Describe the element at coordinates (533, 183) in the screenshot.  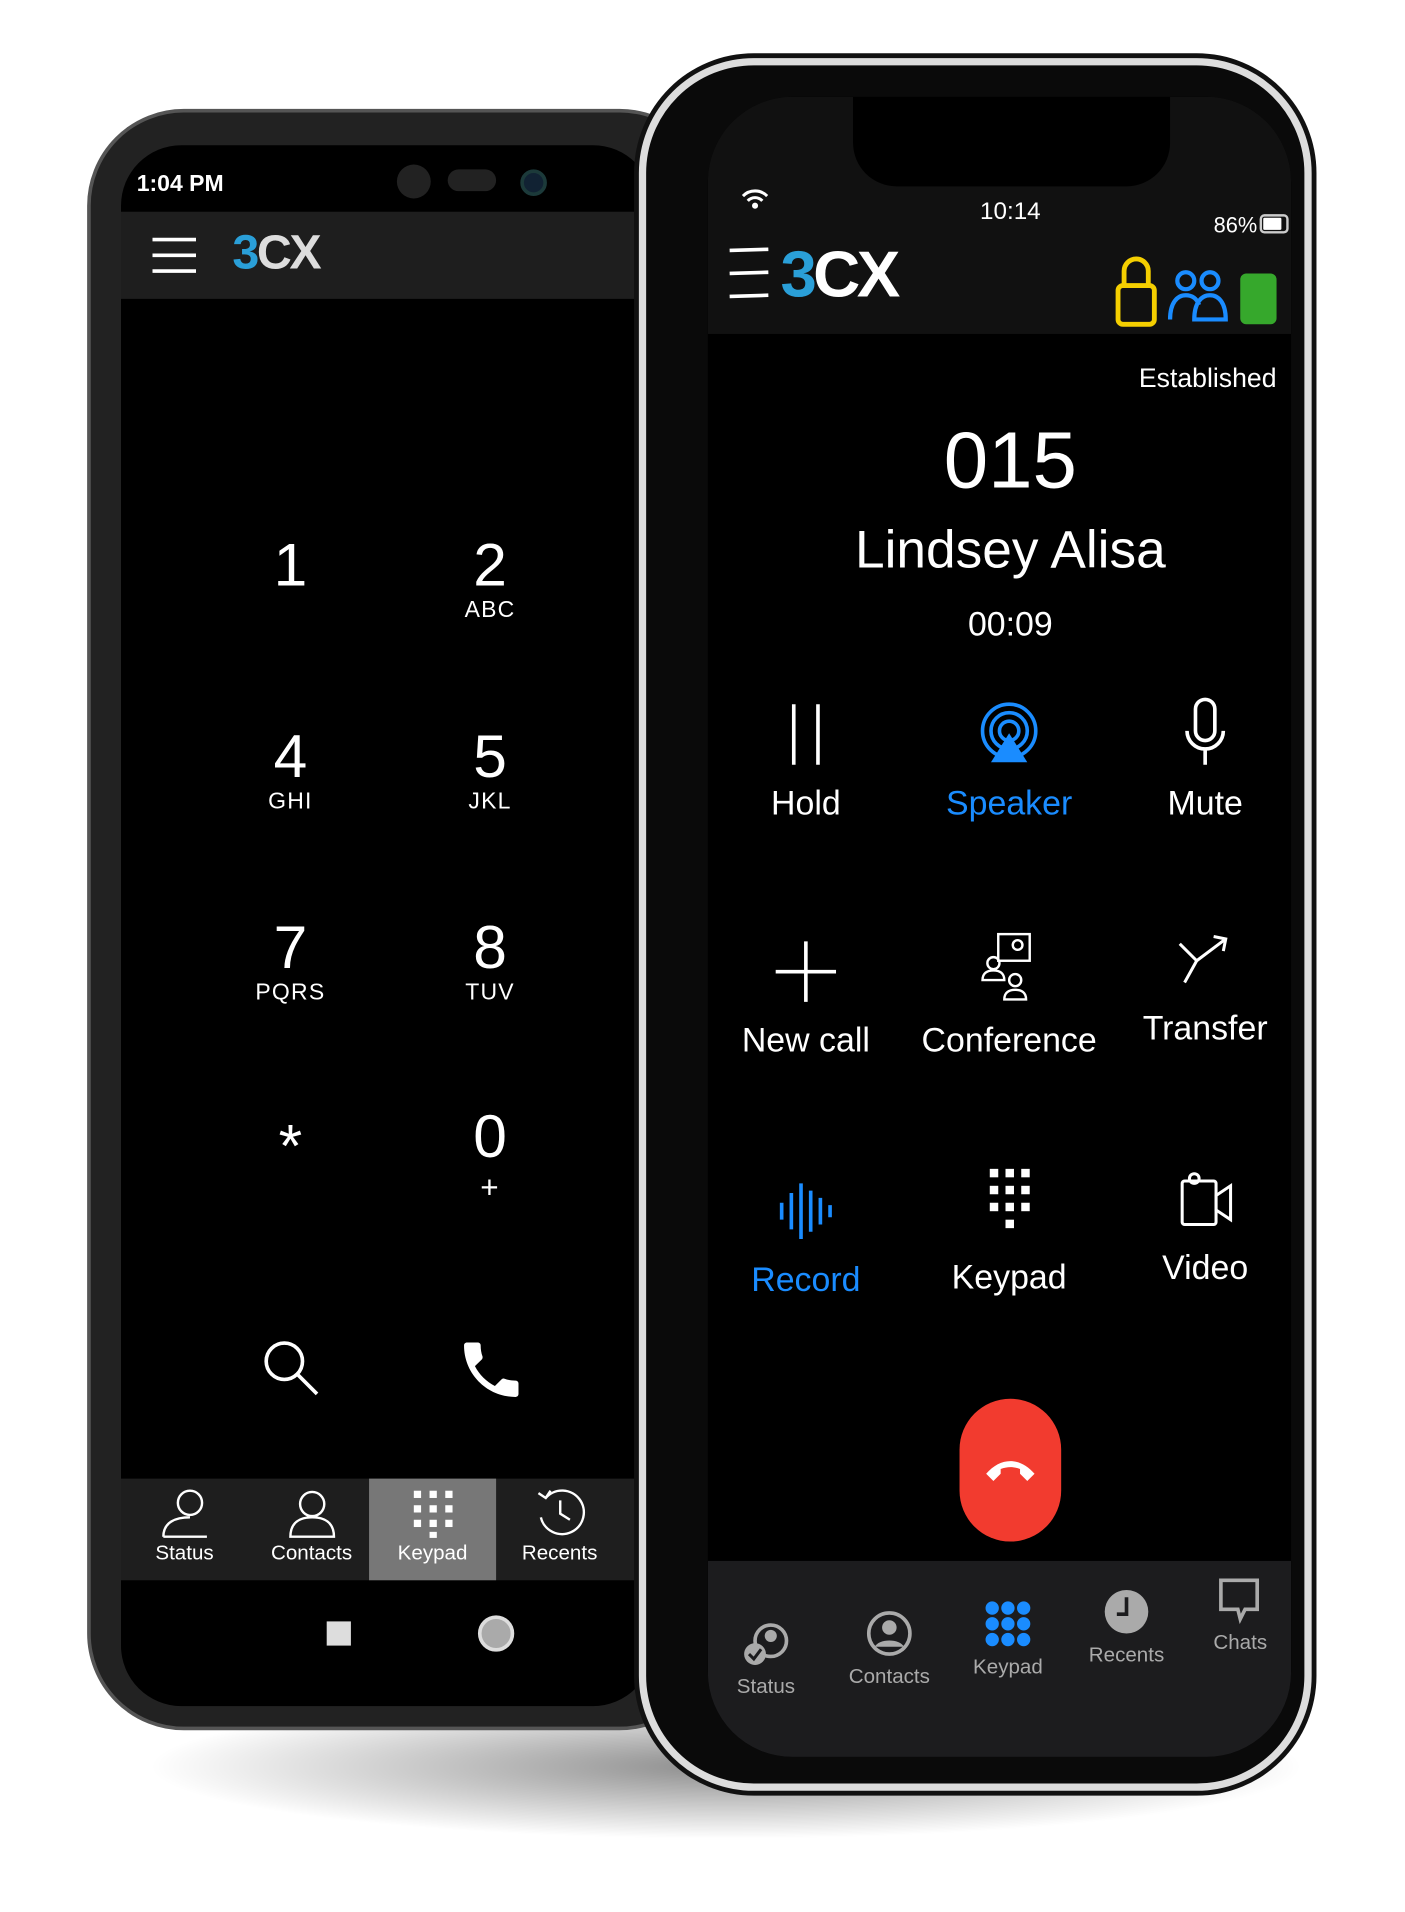
I see `sensor-icon` at that location.